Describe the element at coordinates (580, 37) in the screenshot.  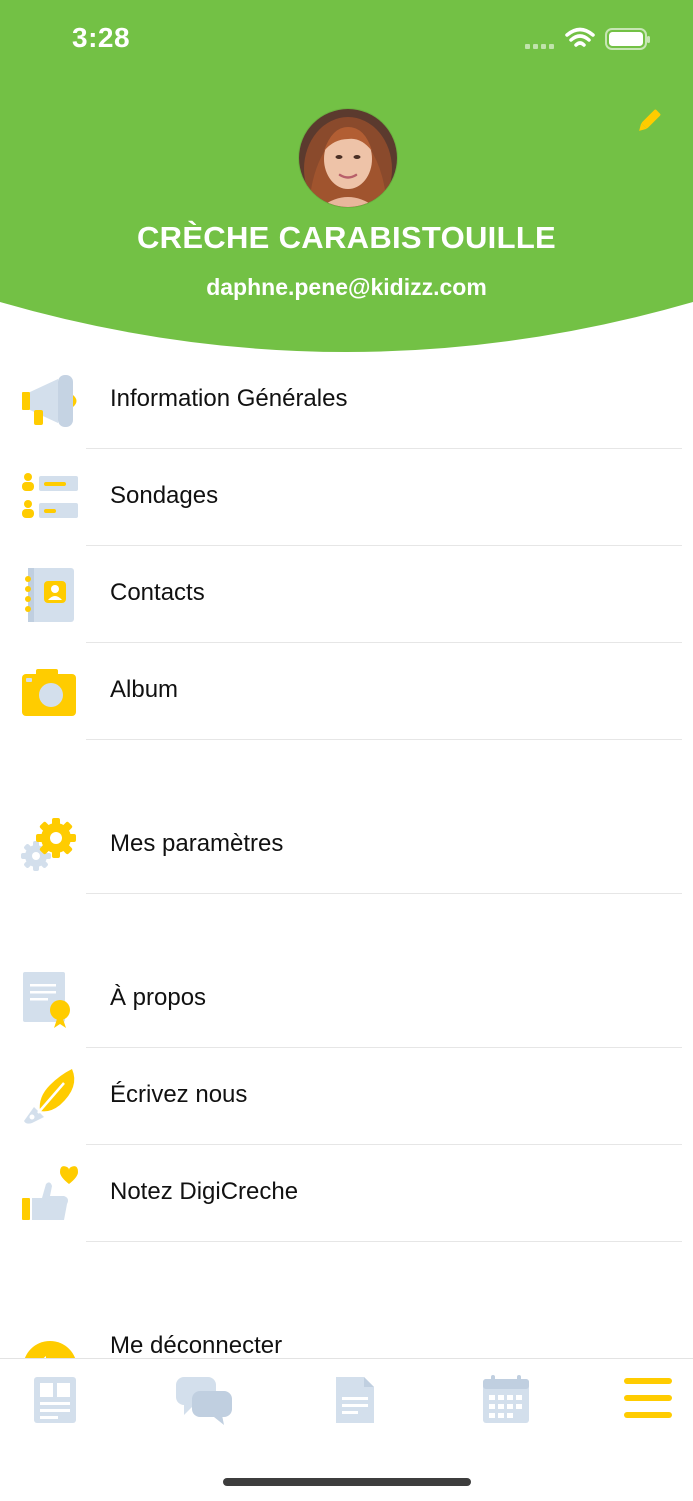
I see `wifi-icon` at that location.